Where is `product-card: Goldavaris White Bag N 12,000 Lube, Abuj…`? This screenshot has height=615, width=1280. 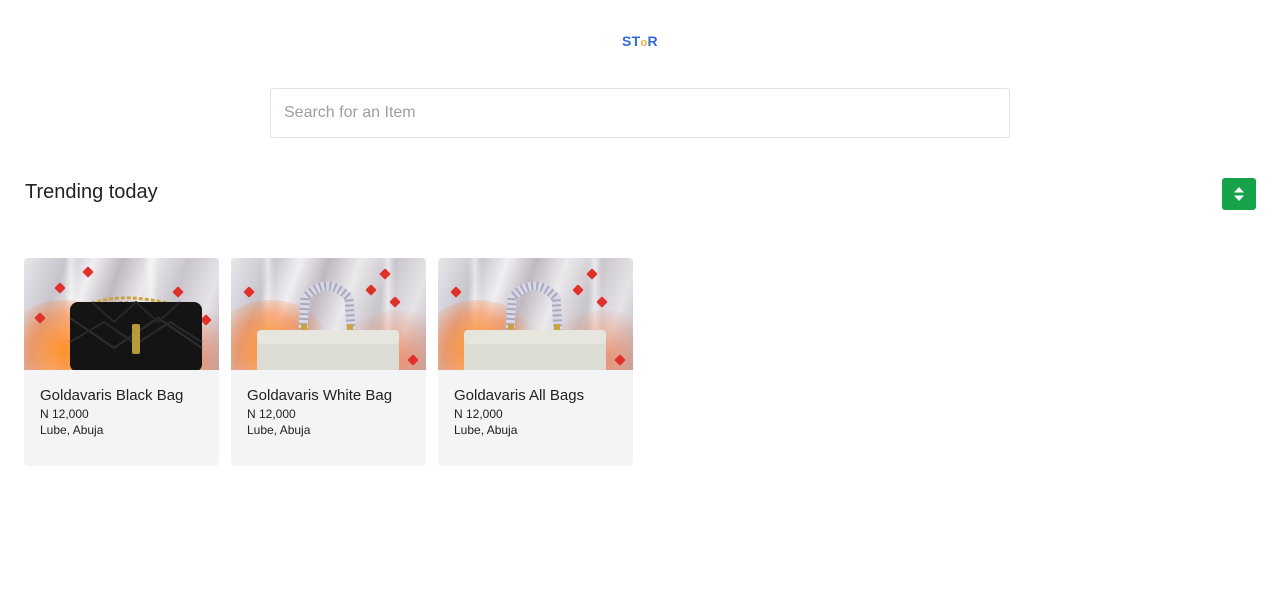 product-card: Goldavaris White Bag N 12,000 Lube, Abuj… is located at coordinates (328, 362).